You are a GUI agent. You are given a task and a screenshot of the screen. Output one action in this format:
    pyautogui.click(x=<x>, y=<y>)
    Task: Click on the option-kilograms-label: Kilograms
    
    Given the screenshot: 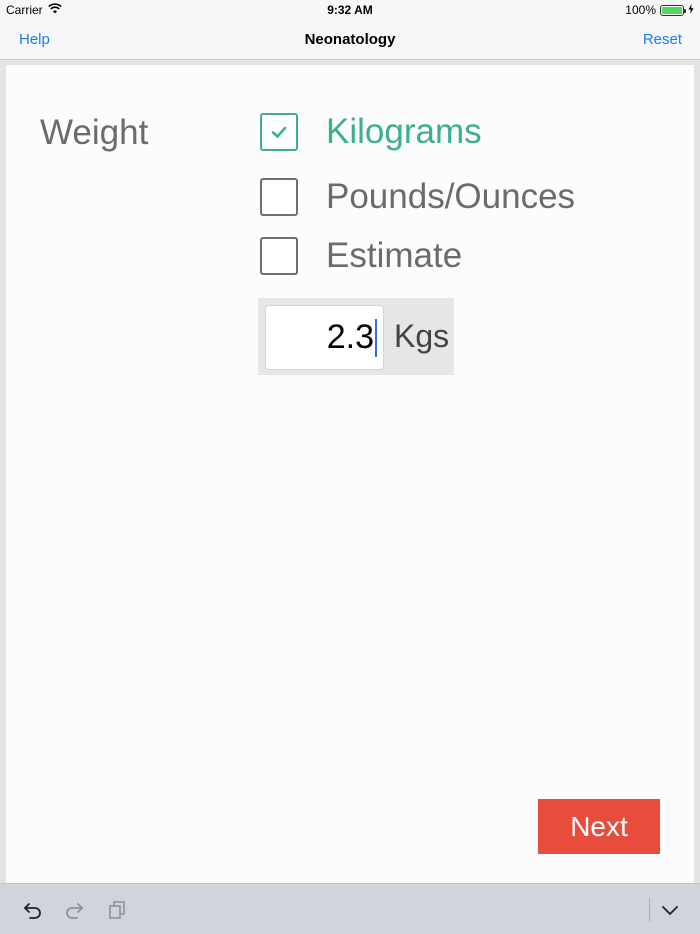 What is the action you would take?
    pyautogui.click(x=404, y=131)
    